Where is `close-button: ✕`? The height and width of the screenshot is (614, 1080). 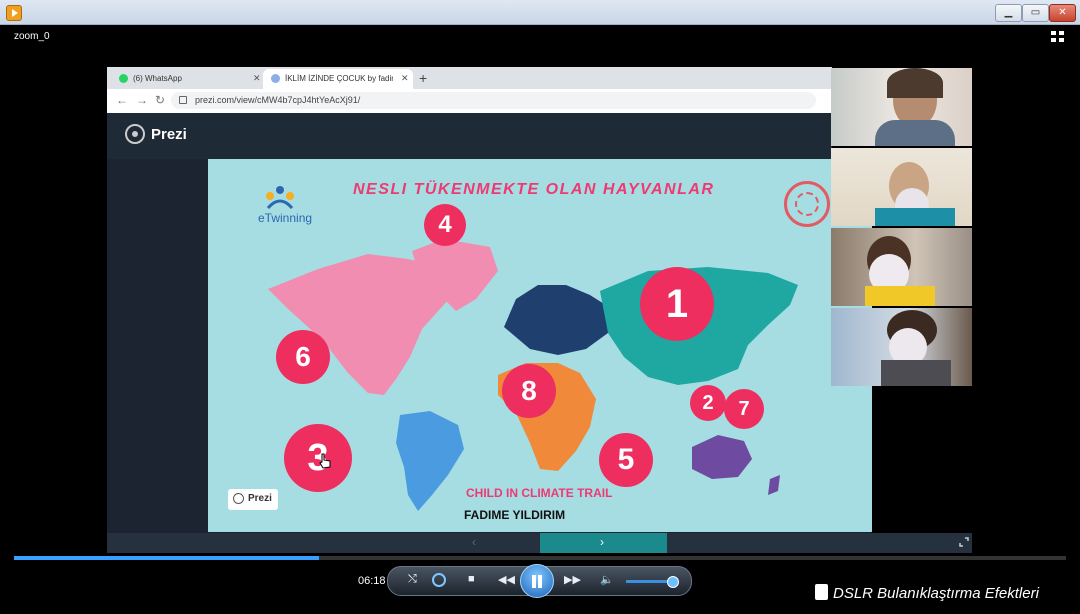
close-button: ✕ is located at coordinates (1062, 13).